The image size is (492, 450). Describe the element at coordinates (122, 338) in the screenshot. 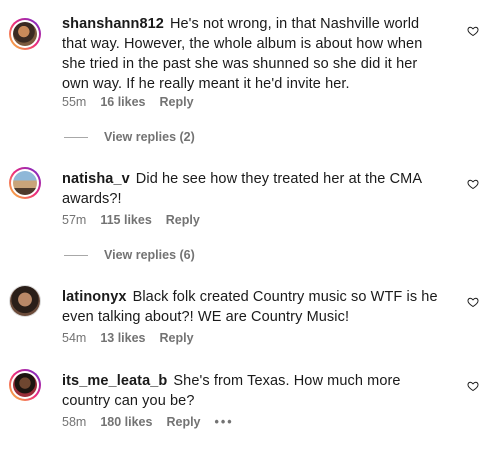

I see `like-count: 13 likes` at that location.